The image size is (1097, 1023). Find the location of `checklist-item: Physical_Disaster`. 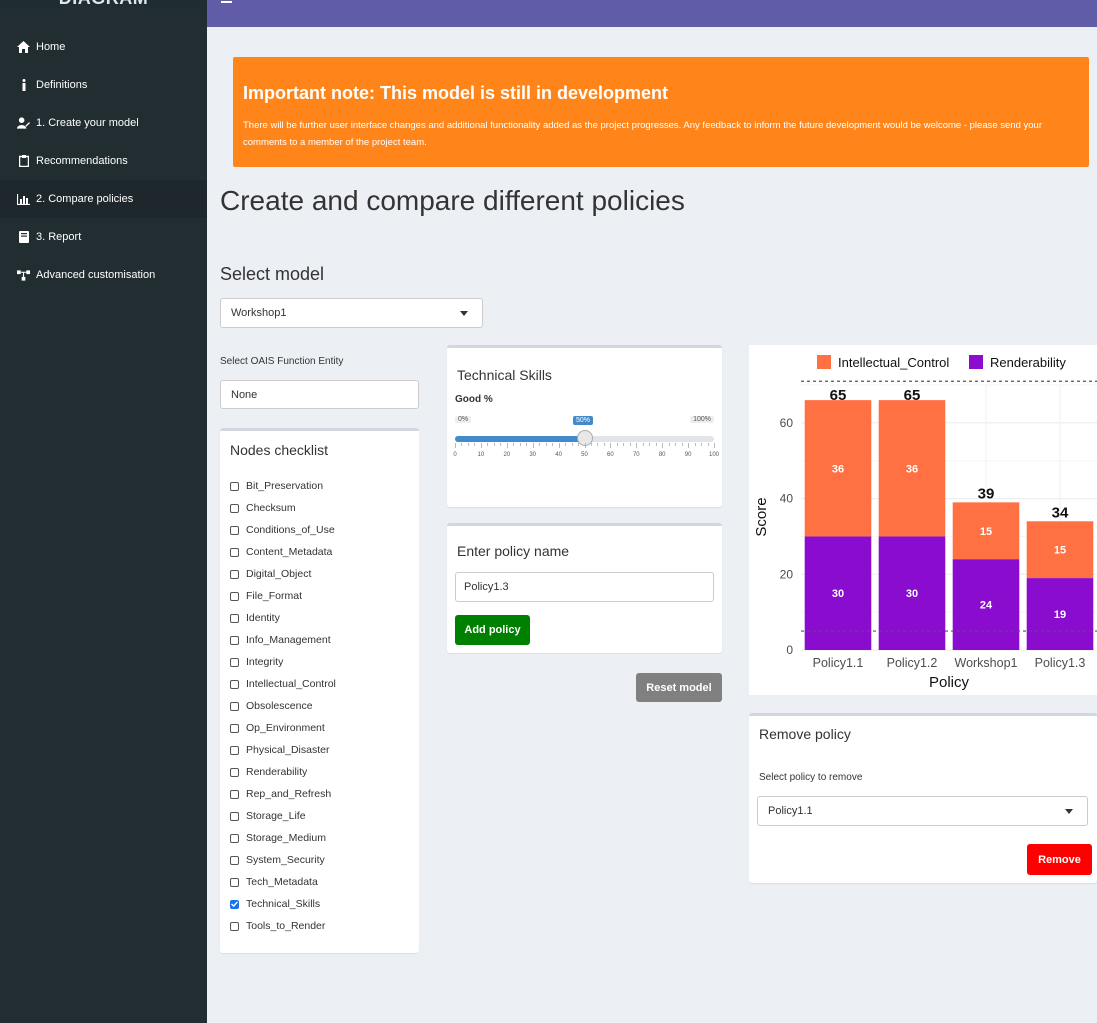

checklist-item: Physical_Disaster is located at coordinates (279, 750).